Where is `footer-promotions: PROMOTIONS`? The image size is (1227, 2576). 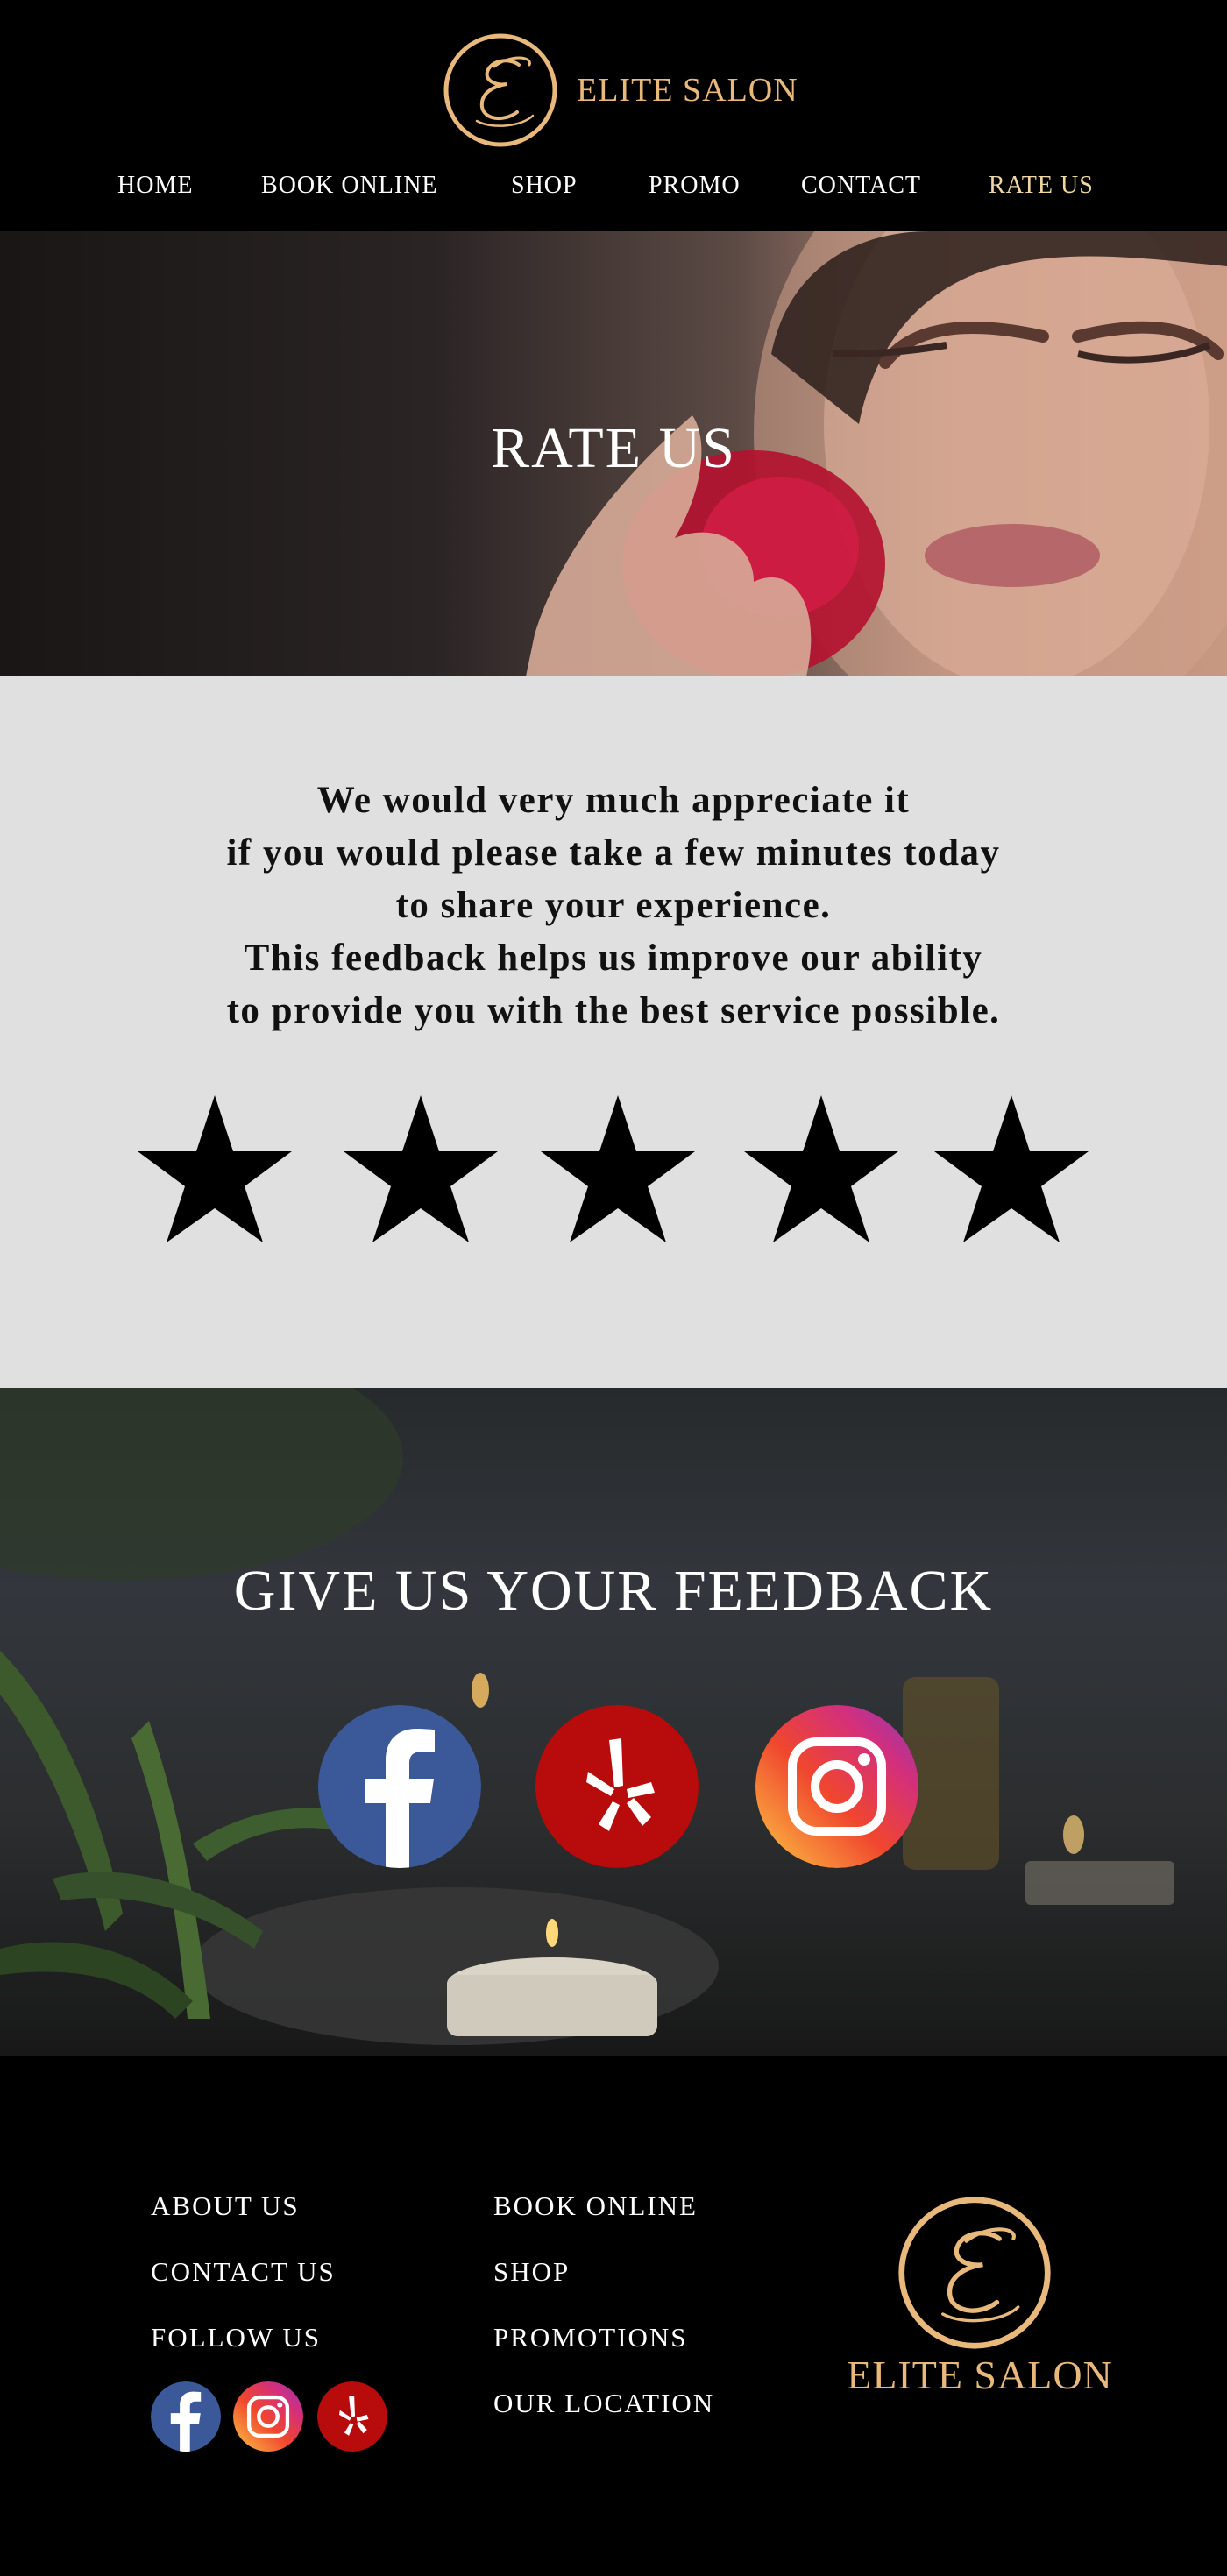
footer-promotions: PROMOTIONS is located at coordinates (590, 2337).